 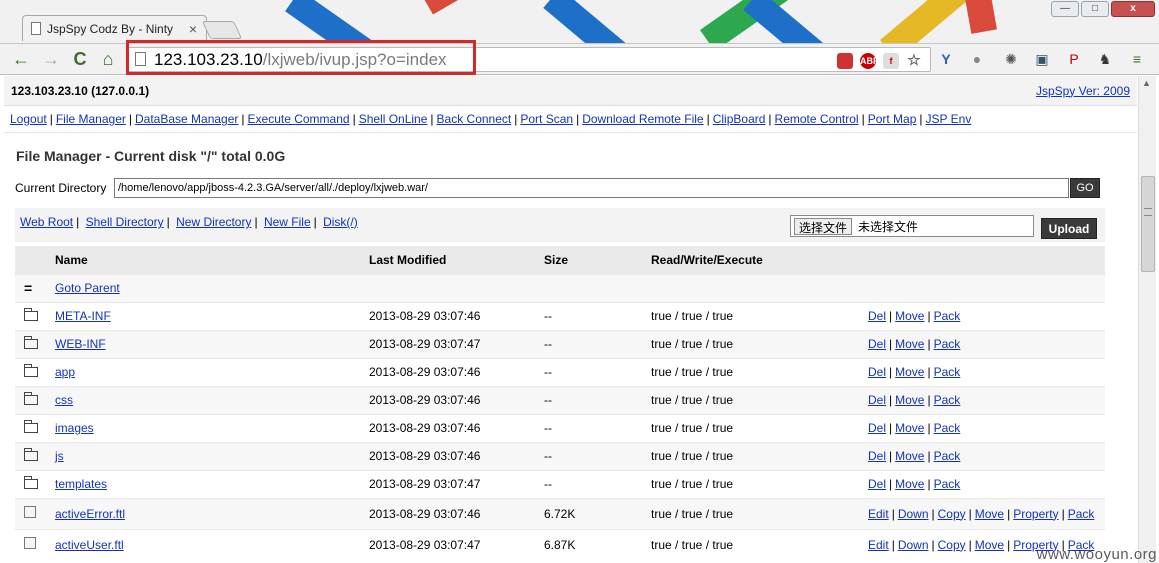 I want to click on rwx-cell: true / true / true, so click(x=759, y=483).